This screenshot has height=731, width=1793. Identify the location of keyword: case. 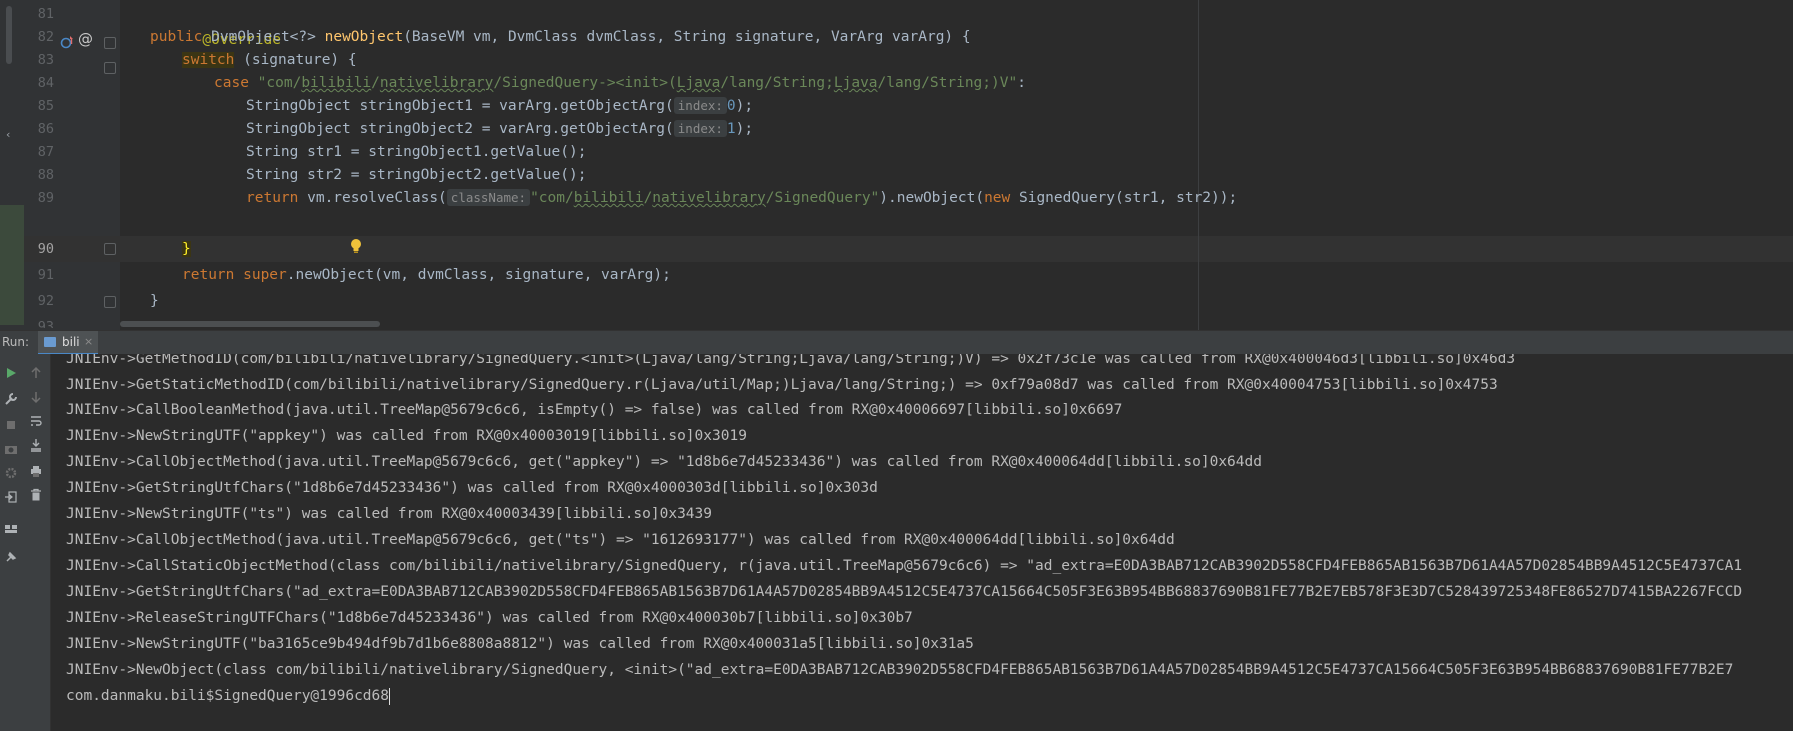
(236, 83).